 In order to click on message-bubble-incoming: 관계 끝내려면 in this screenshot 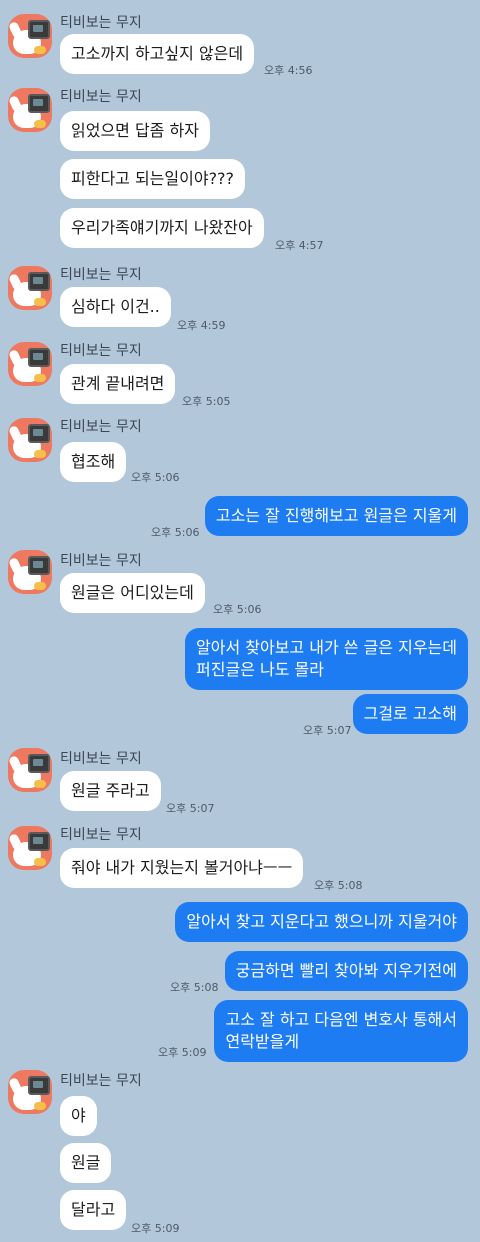, I will do `click(118, 384)`.